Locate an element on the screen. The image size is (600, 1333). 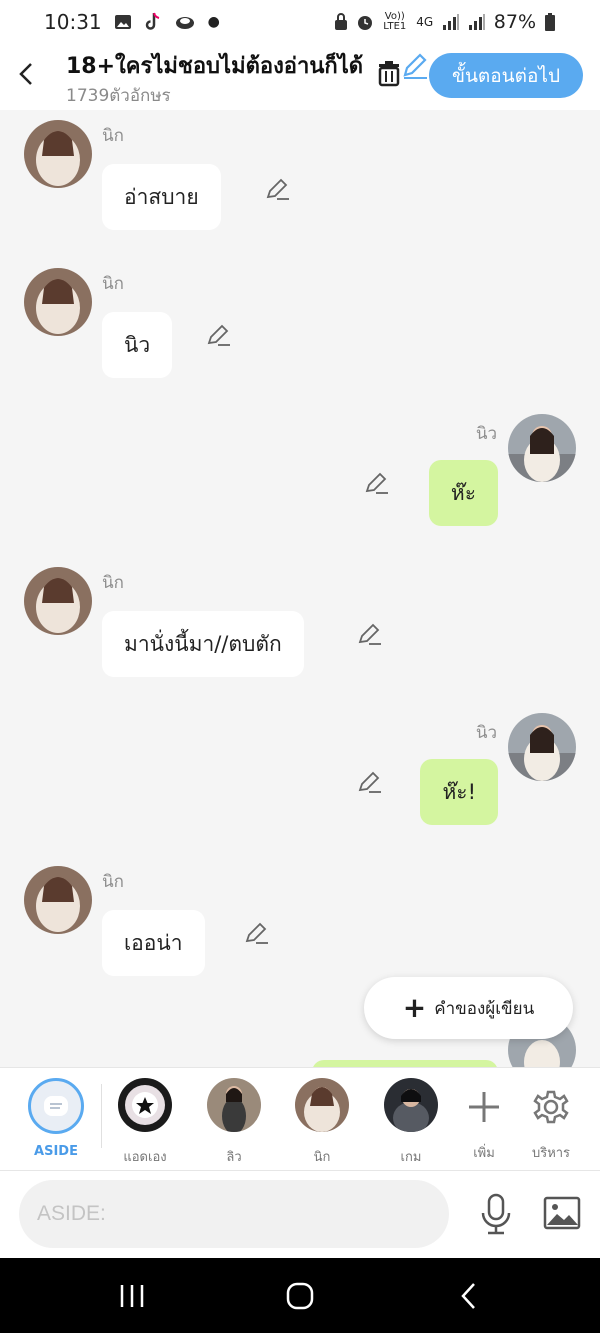
plus-icon: + is located at coordinates (414, 1007).